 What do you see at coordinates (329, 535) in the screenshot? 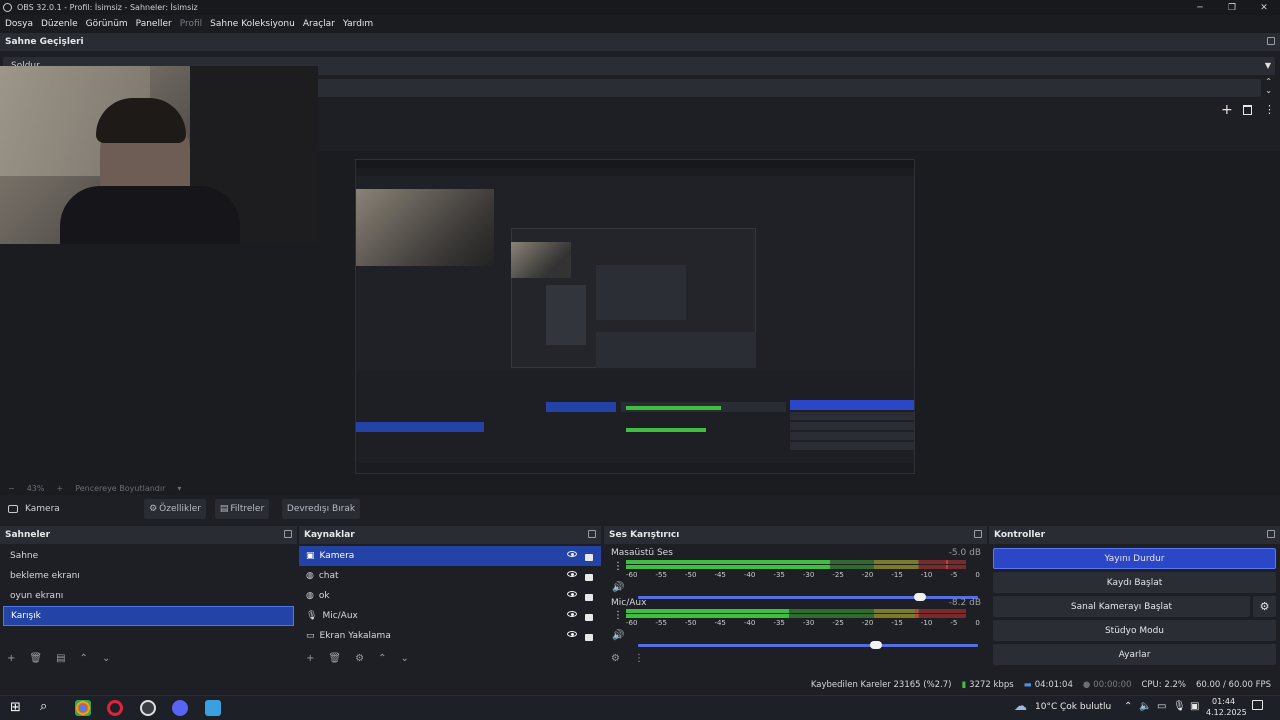
I see `sources-title: Kaynaklar` at bounding box center [329, 535].